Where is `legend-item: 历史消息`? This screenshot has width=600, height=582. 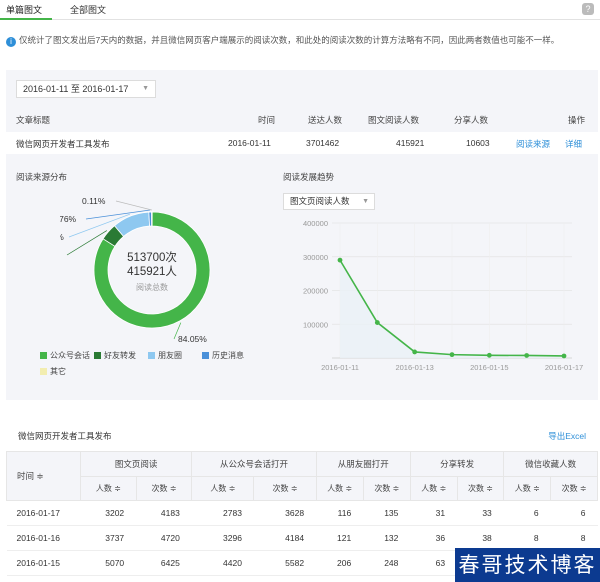 legend-item: 历史消息 is located at coordinates (223, 355).